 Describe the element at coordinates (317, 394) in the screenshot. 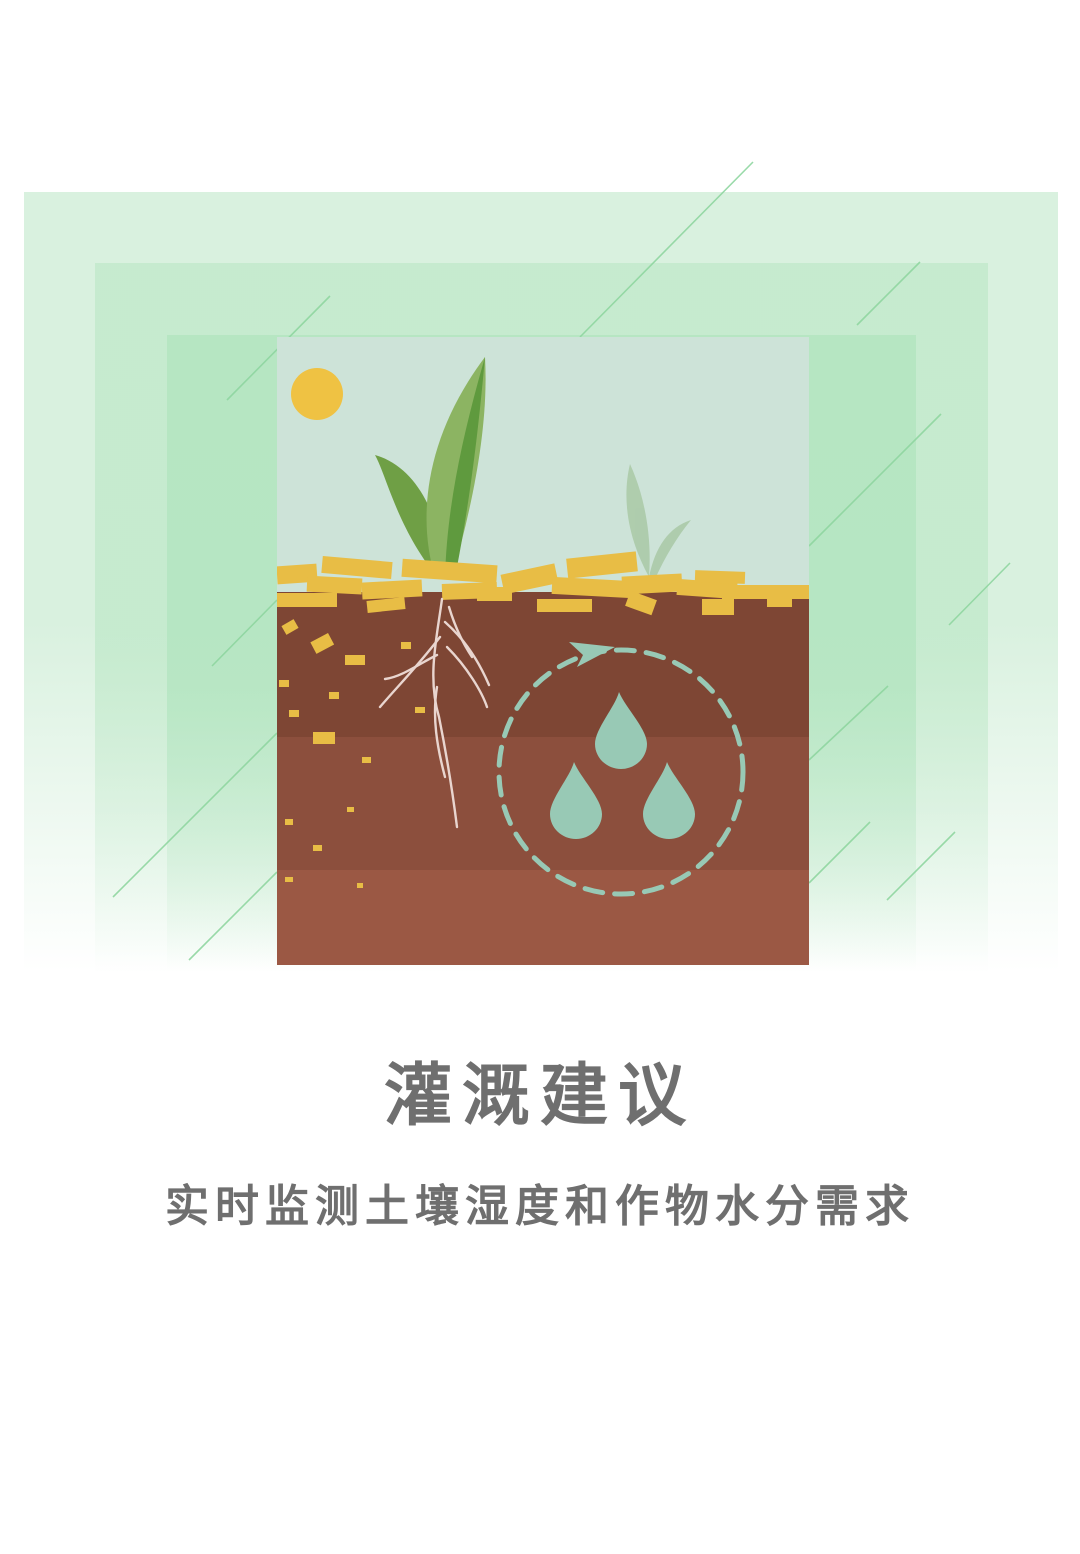

I see `sun-icon` at that location.